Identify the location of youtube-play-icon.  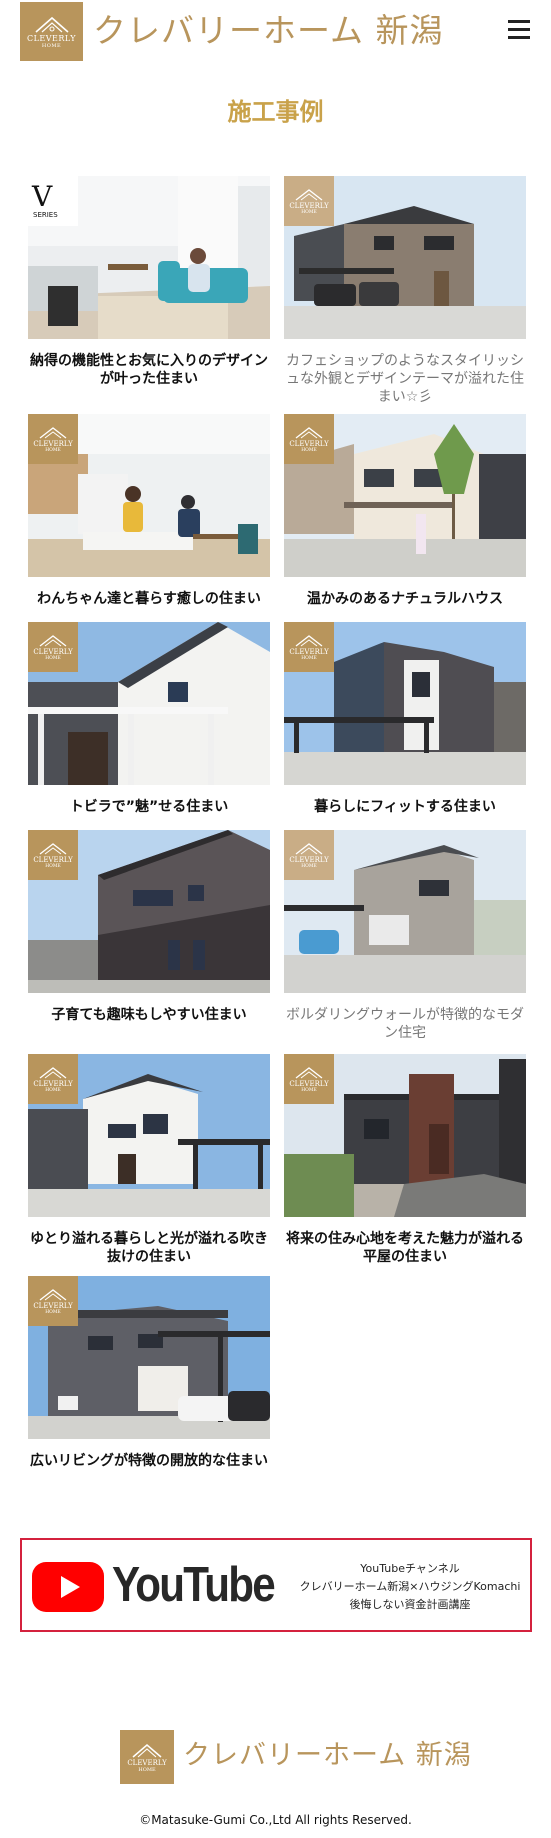
(68, 1587).